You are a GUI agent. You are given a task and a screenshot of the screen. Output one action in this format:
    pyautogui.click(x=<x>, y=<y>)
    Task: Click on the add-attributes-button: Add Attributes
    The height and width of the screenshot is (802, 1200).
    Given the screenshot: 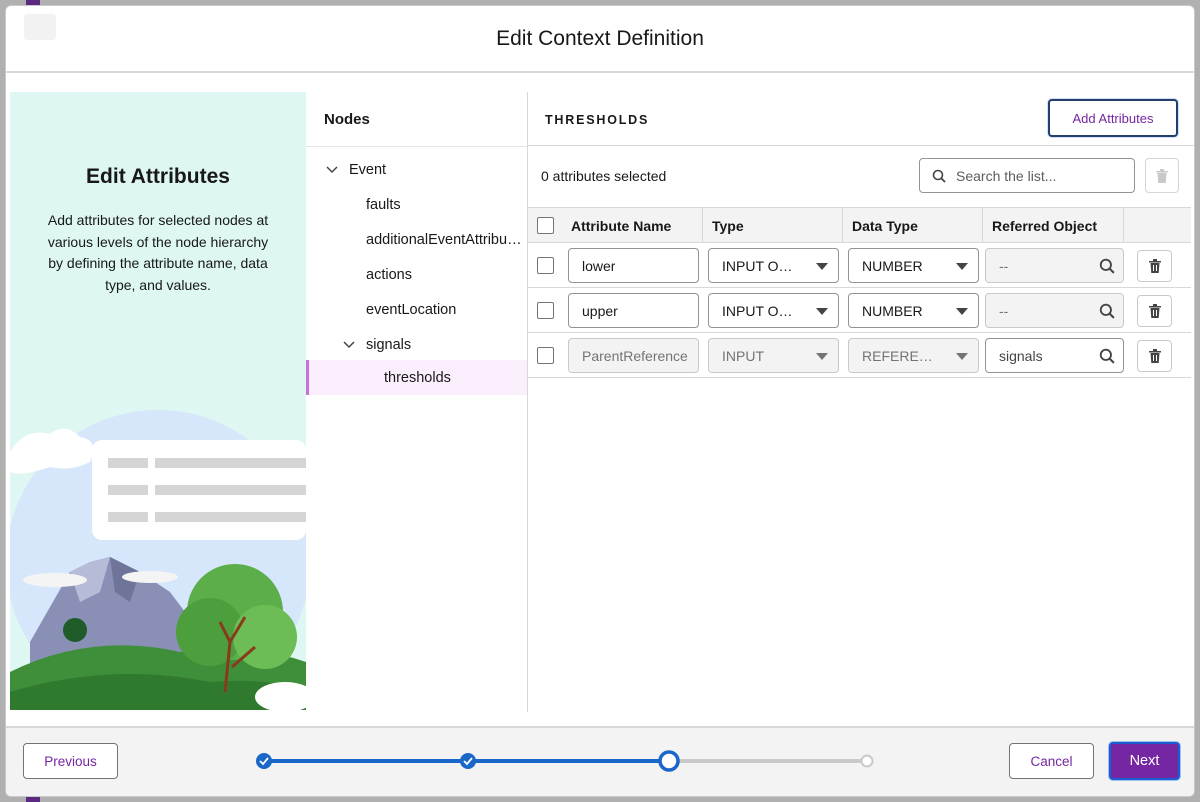 What is the action you would take?
    pyautogui.click(x=1113, y=118)
    